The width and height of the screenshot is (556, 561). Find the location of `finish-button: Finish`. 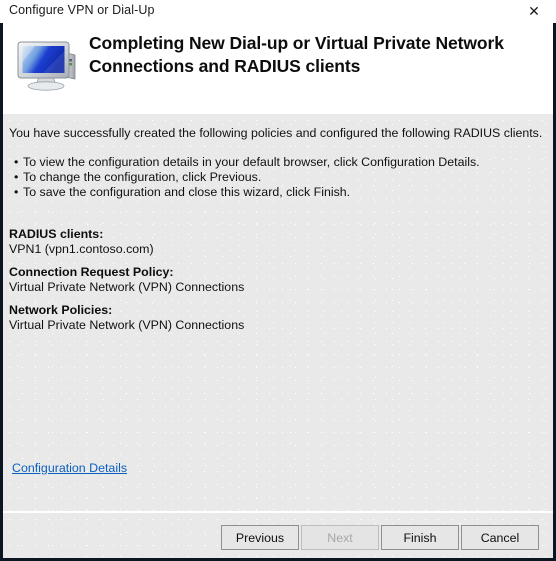

finish-button: Finish is located at coordinates (420, 537).